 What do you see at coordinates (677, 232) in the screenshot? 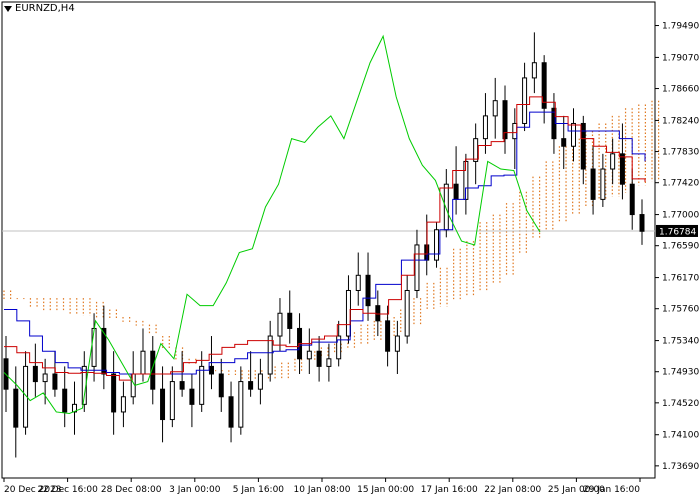
I see `current-price-label: 1.76784` at bounding box center [677, 232].